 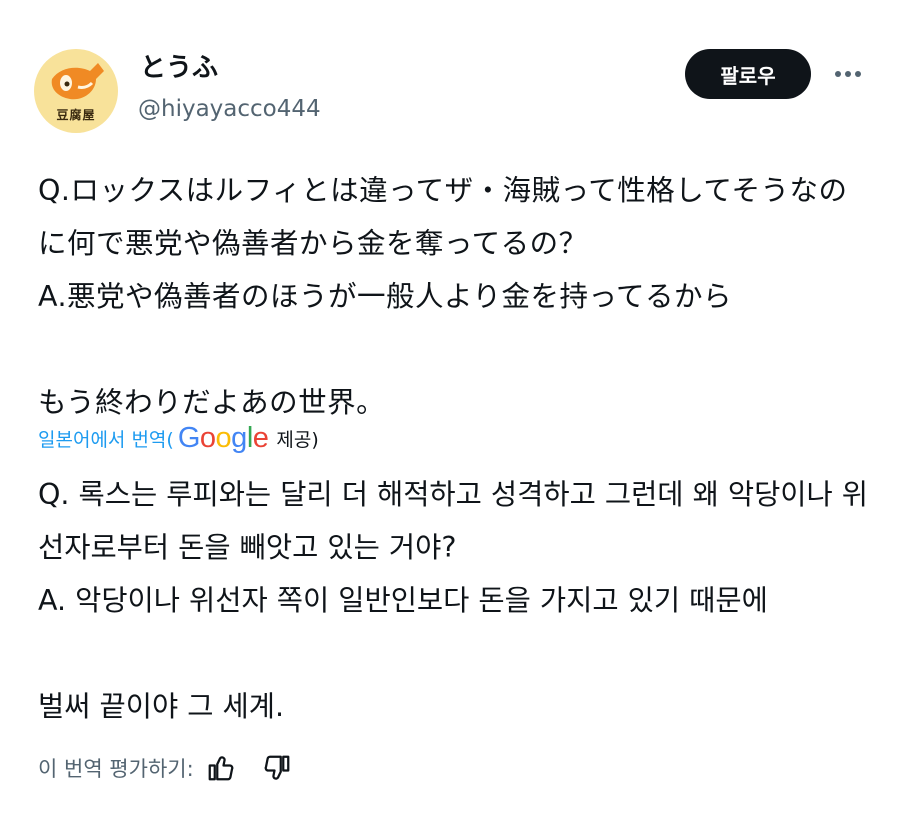 What do you see at coordinates (297, 439) in the screenshot?
I see `provided-by-label: 제공)` at bounding box center [297, 439].